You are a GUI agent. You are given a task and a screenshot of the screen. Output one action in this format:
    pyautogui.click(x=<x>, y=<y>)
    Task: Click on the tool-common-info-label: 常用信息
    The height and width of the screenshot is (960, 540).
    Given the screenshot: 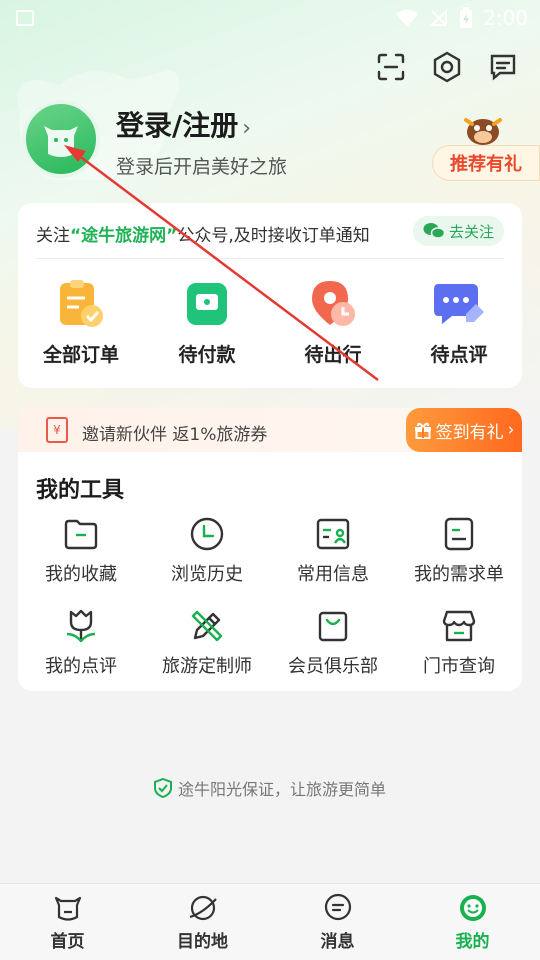 What is the action you would take?
    pyautogui.click(x=333, y=574)
    